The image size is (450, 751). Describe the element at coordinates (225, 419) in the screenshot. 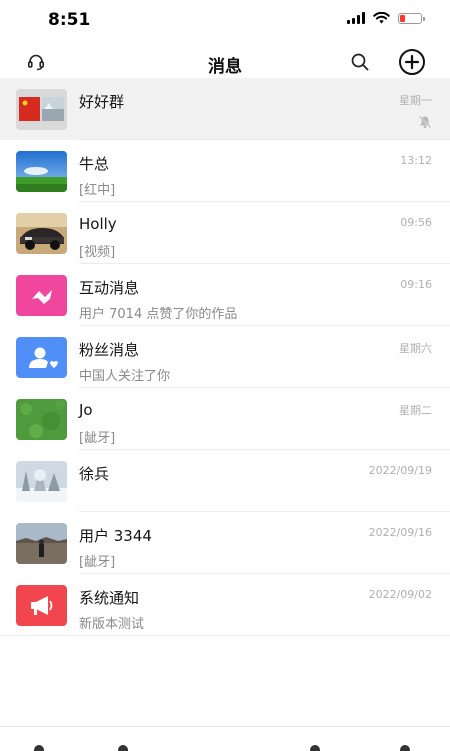

I see `chat-row: Jo [龇牙] 星期二` at that location.